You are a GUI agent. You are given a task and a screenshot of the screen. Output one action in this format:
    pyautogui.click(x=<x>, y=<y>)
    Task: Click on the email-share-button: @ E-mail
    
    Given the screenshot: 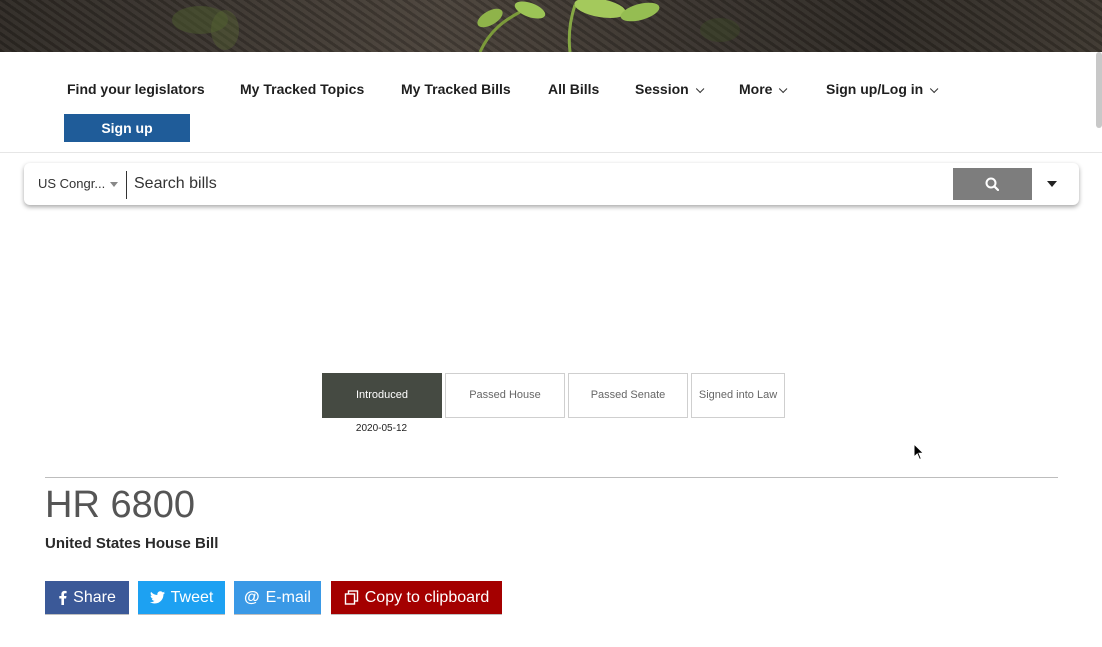 What is the action you would take?
    pyautogui.click(x=277, y=597)
    